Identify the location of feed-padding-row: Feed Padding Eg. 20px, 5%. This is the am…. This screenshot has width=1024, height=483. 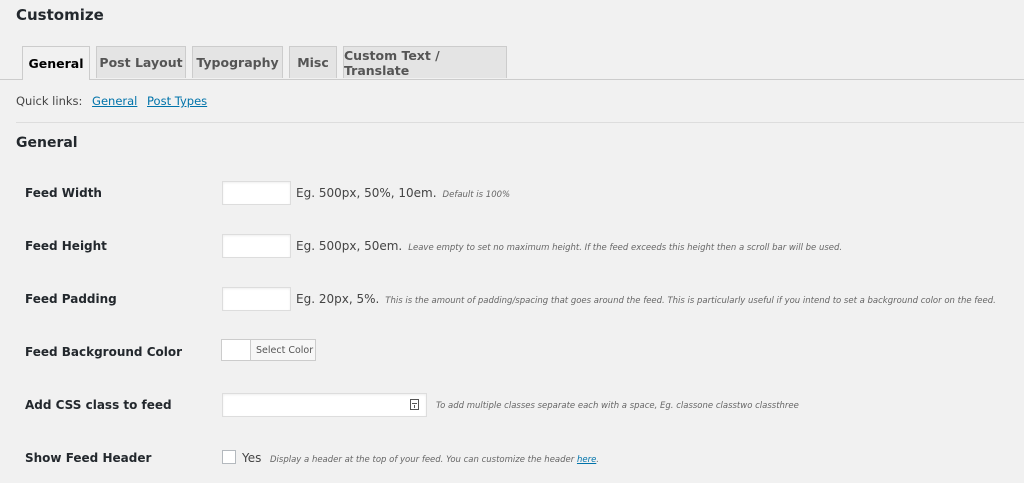
(512, 300).